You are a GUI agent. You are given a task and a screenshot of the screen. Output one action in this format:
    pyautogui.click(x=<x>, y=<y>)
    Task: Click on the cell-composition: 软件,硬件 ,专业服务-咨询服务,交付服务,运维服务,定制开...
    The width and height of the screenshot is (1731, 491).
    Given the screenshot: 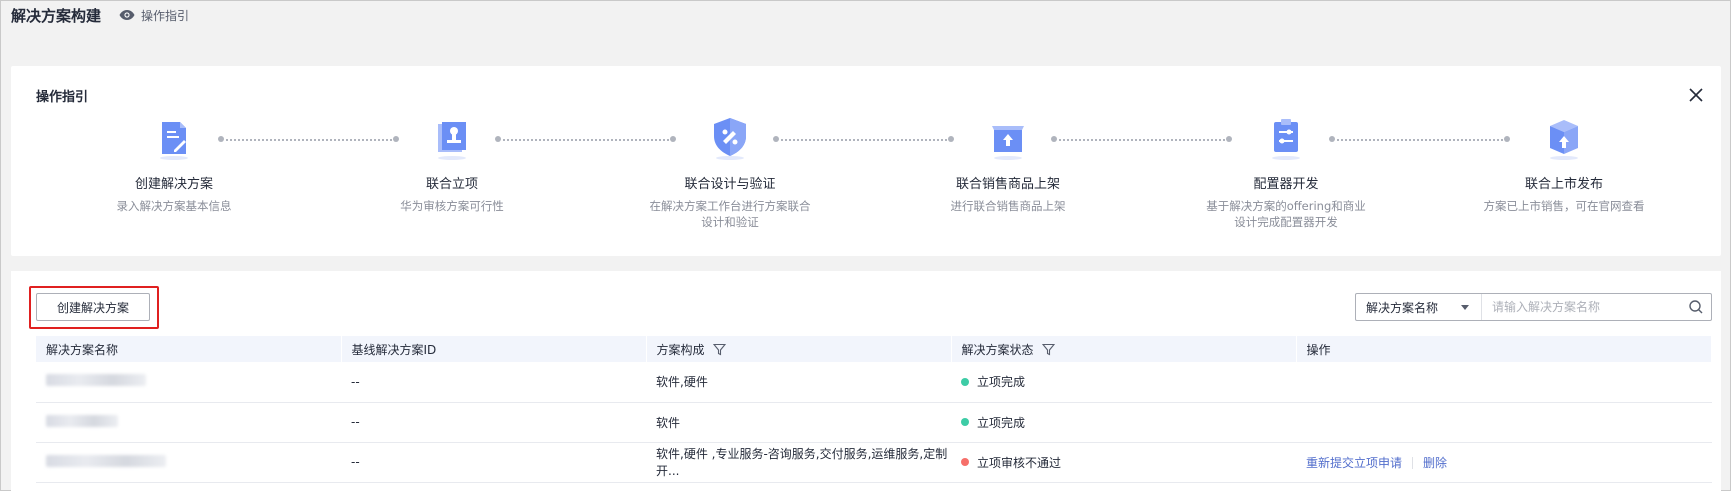 What is the action you would take?
    pyautogui.click(x=798, y=462)
    